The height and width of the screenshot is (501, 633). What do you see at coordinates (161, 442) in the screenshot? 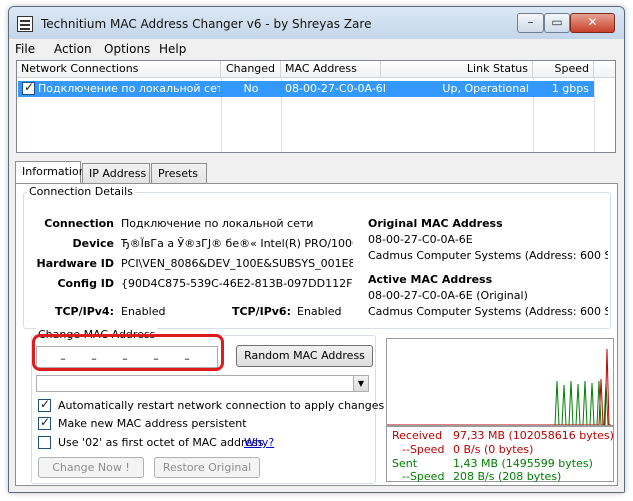
I see `use02-label: Use '02' as first octet of MAC address` at bounding box center [161, 442].